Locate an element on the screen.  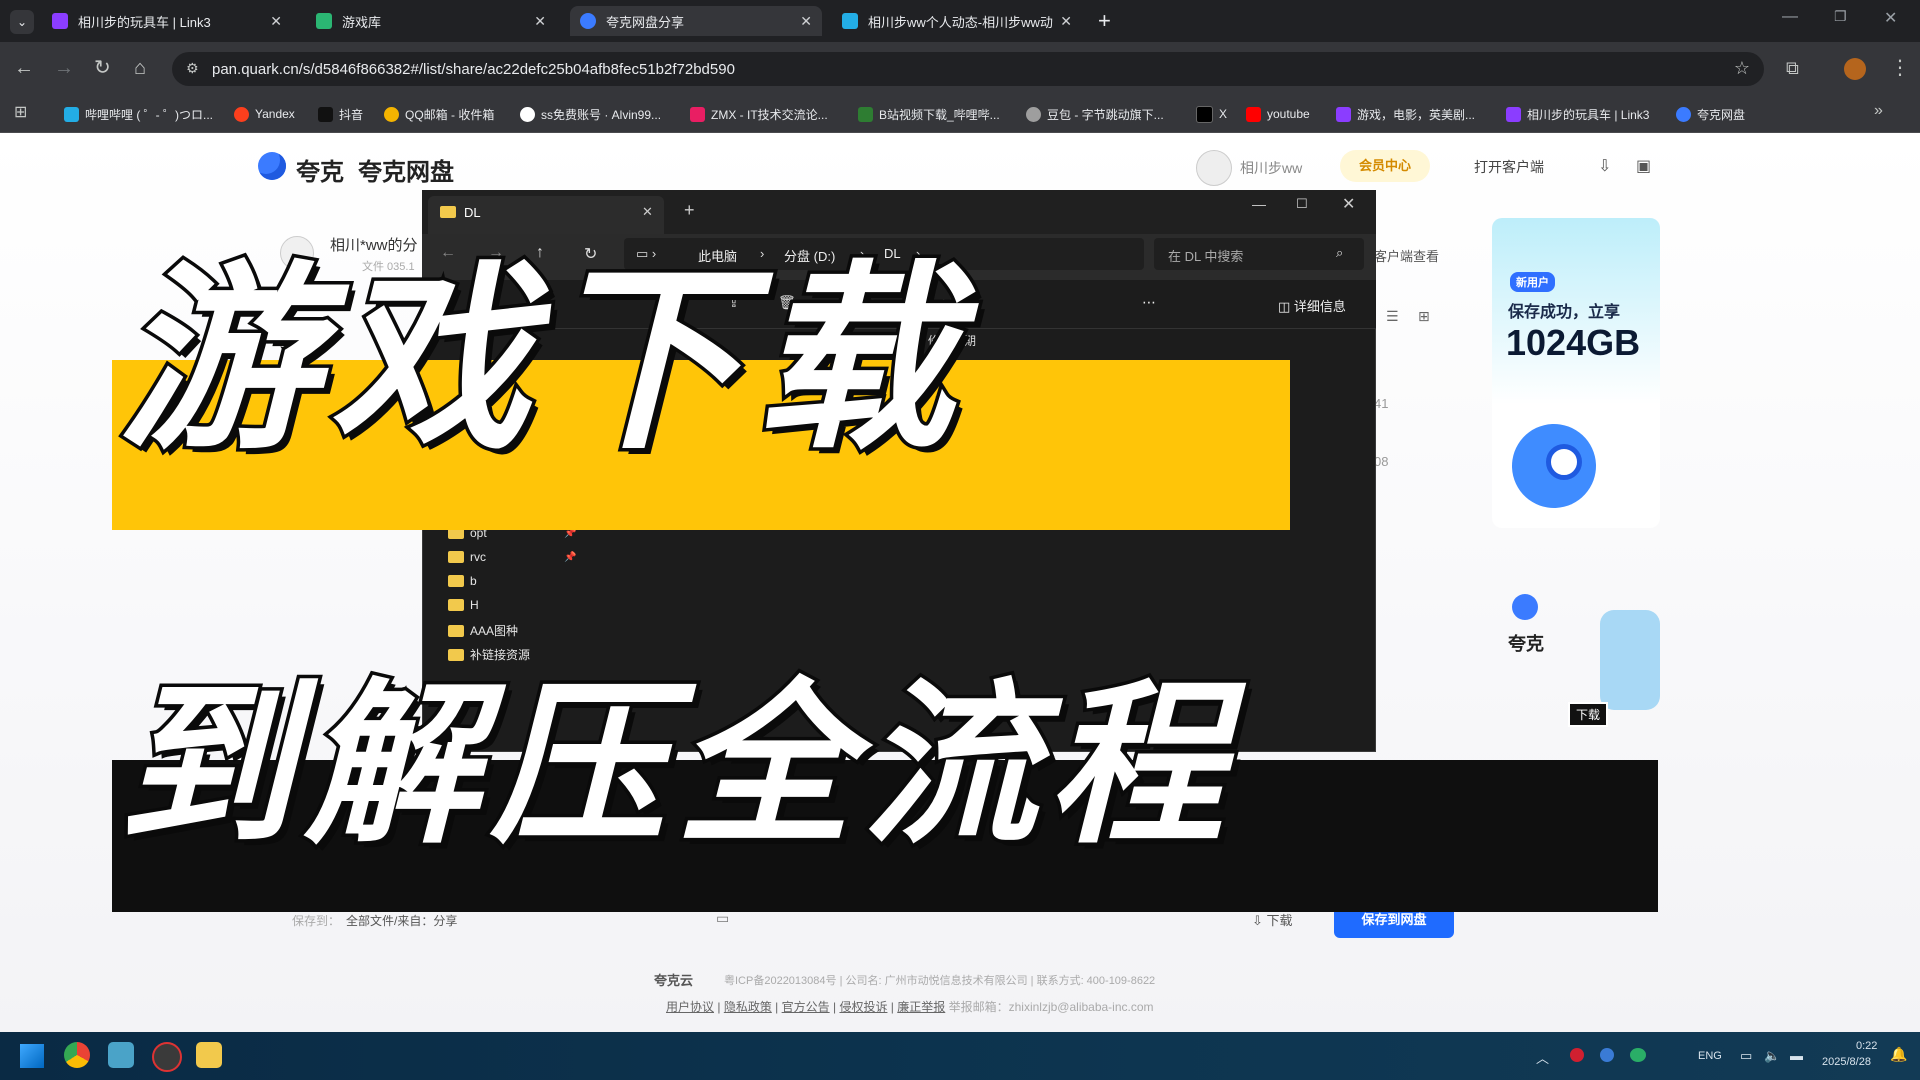
reload-icon: ↻ is located at coordinates (102, 68).